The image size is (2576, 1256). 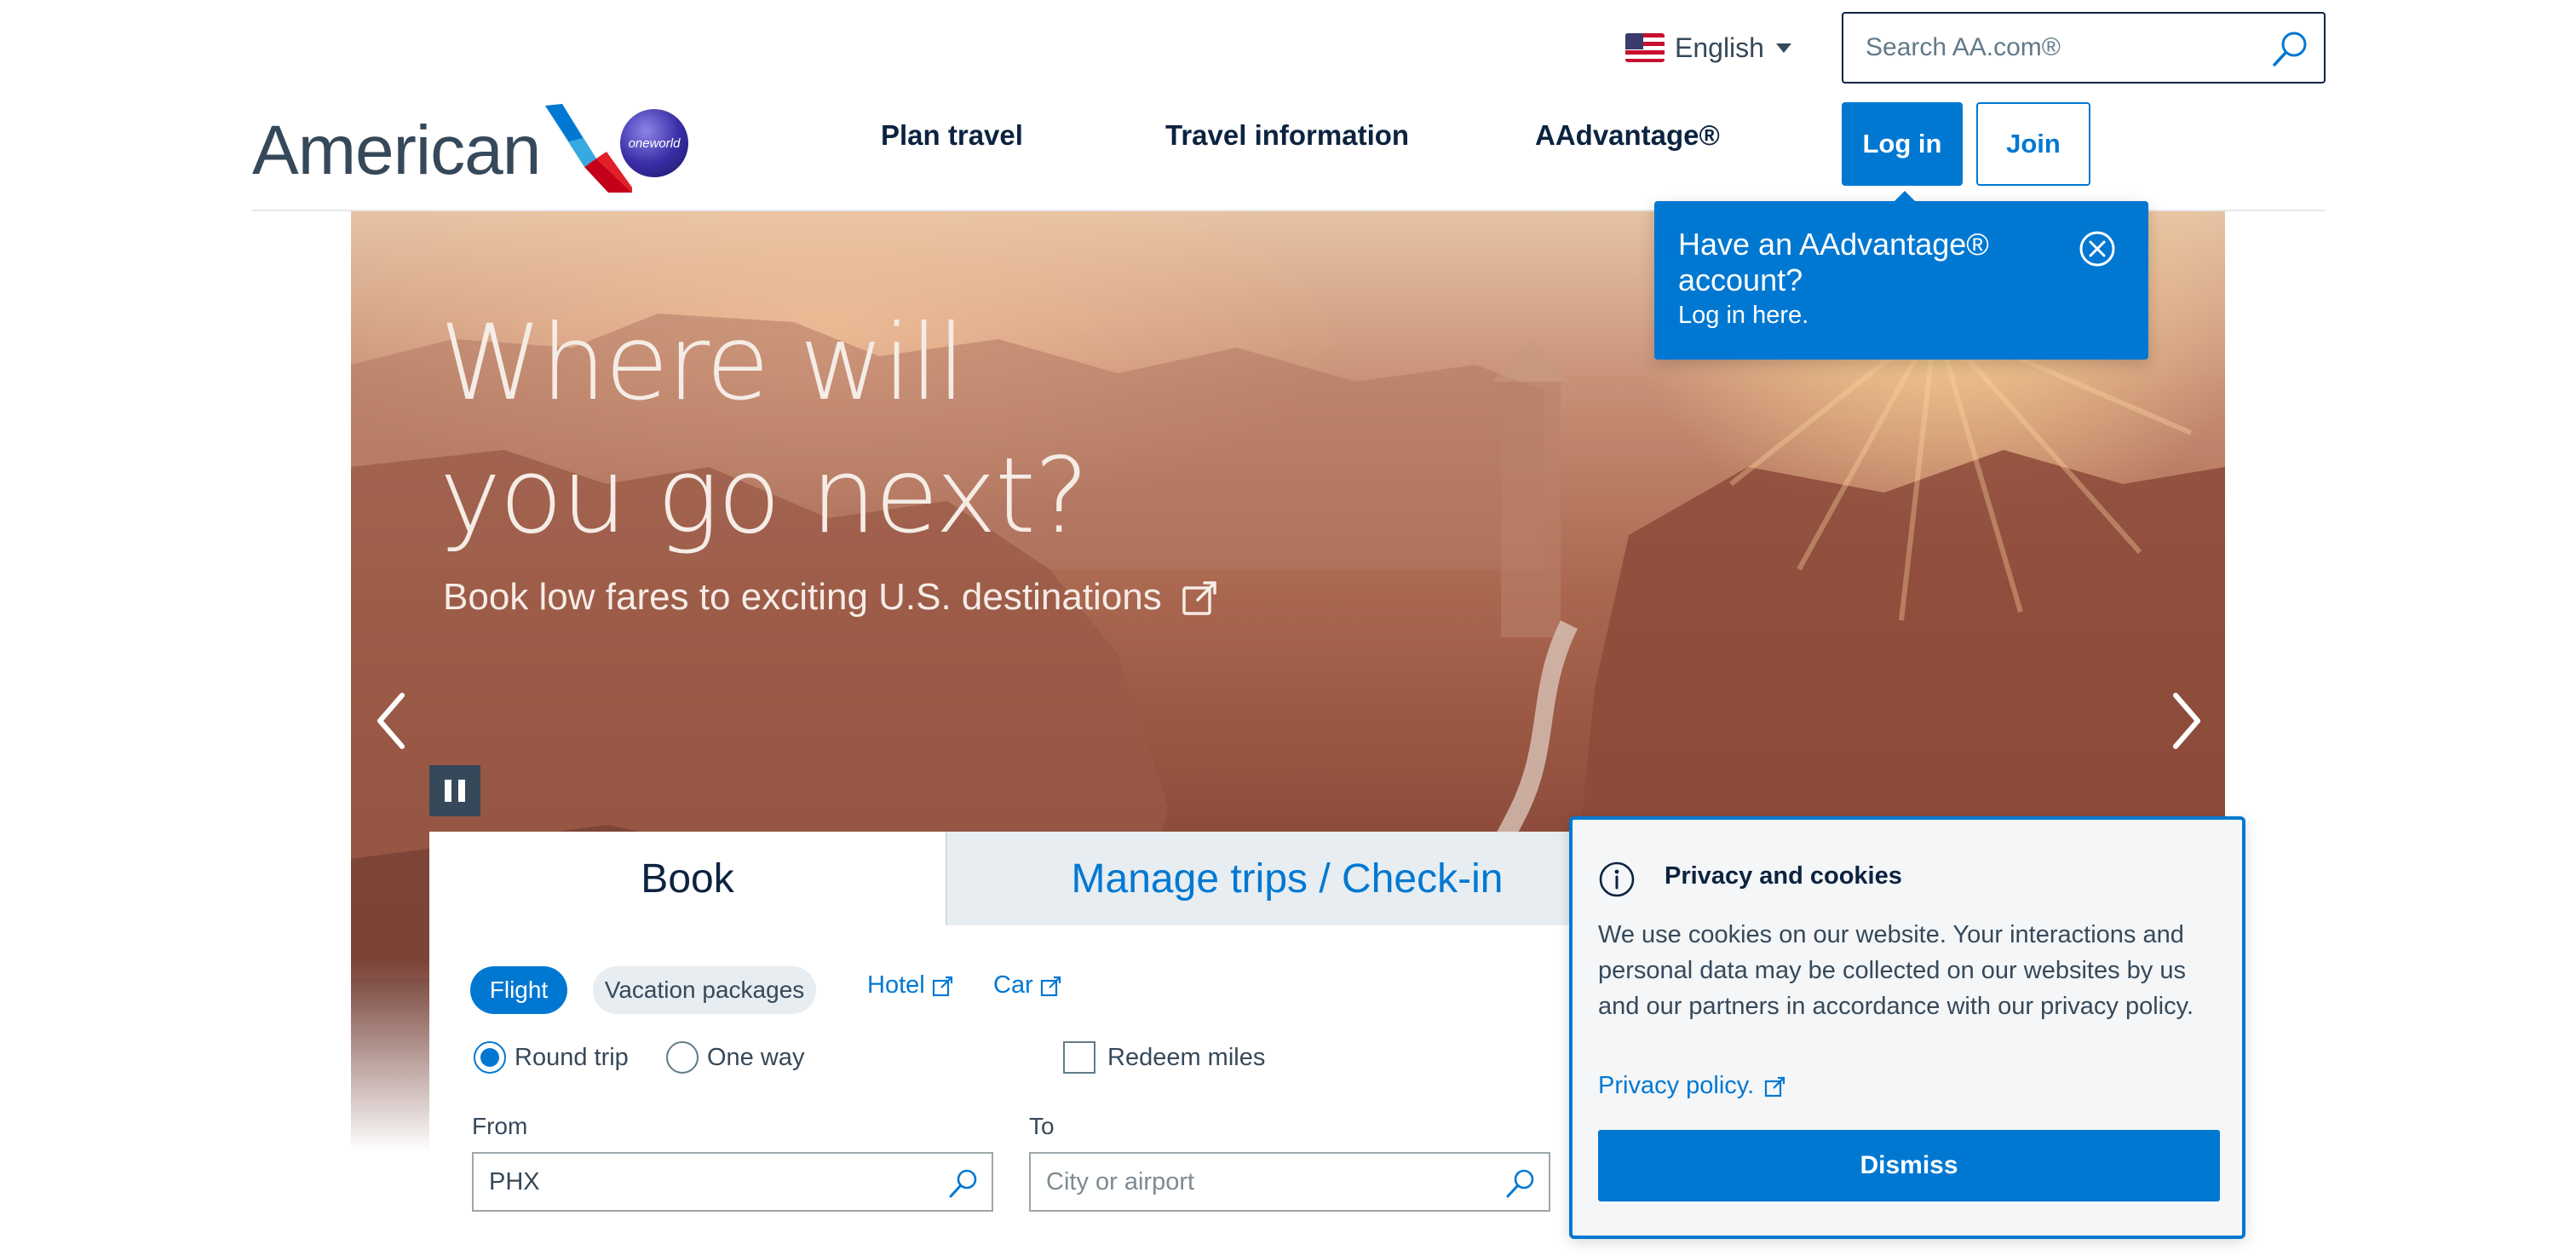 I want to click on privacy-policy-label: Privacy policy., so click(x=1677, y=1085).